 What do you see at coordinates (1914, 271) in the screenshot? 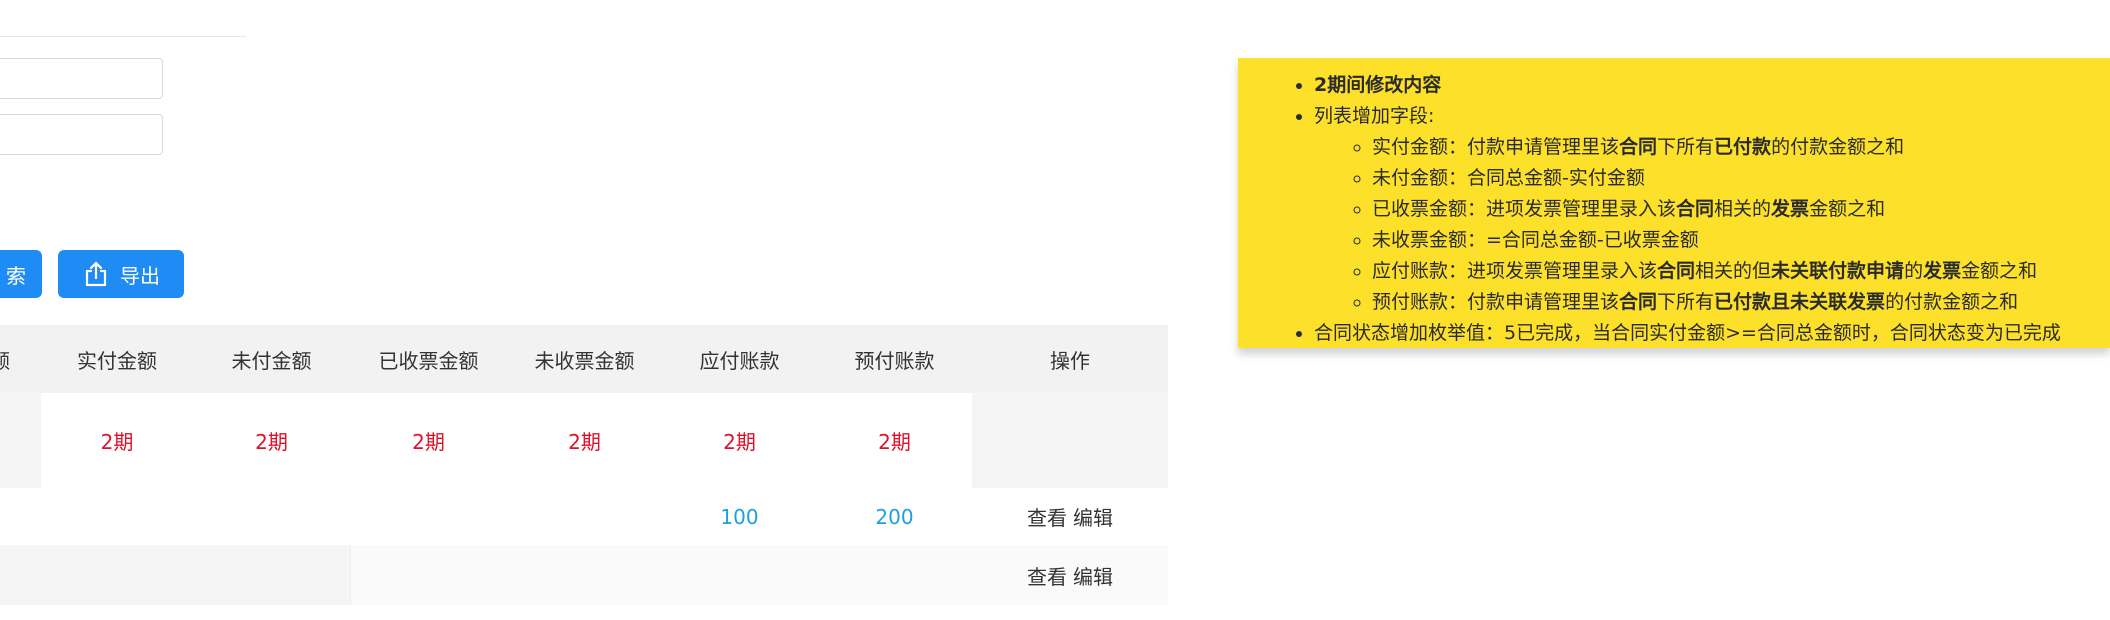
I see `note-text: 的` at bounding box center [1914, 271].